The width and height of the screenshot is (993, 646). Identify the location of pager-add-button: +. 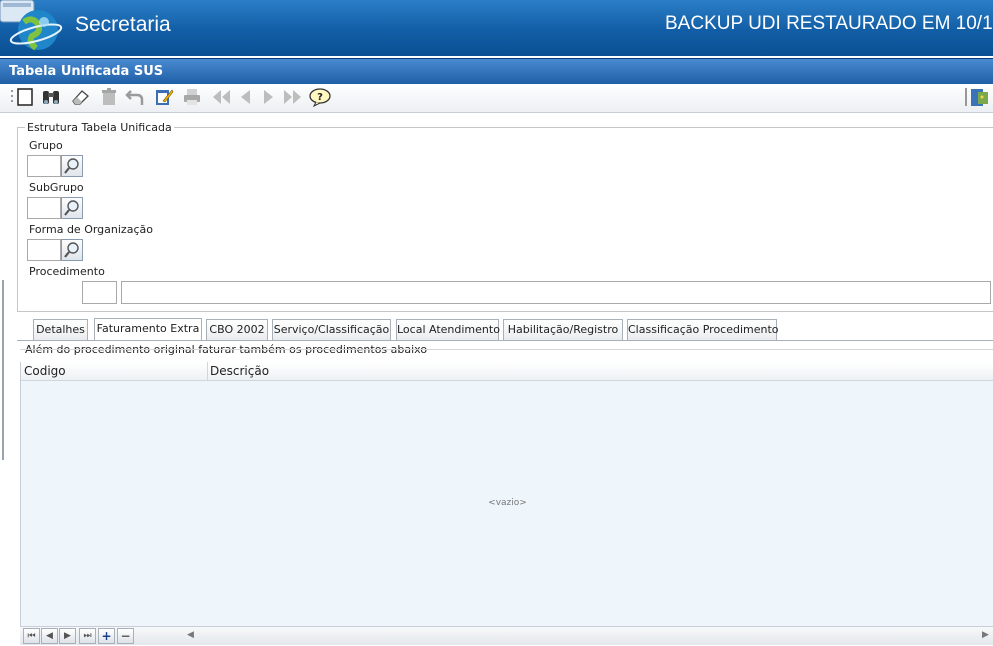
(106, 636).